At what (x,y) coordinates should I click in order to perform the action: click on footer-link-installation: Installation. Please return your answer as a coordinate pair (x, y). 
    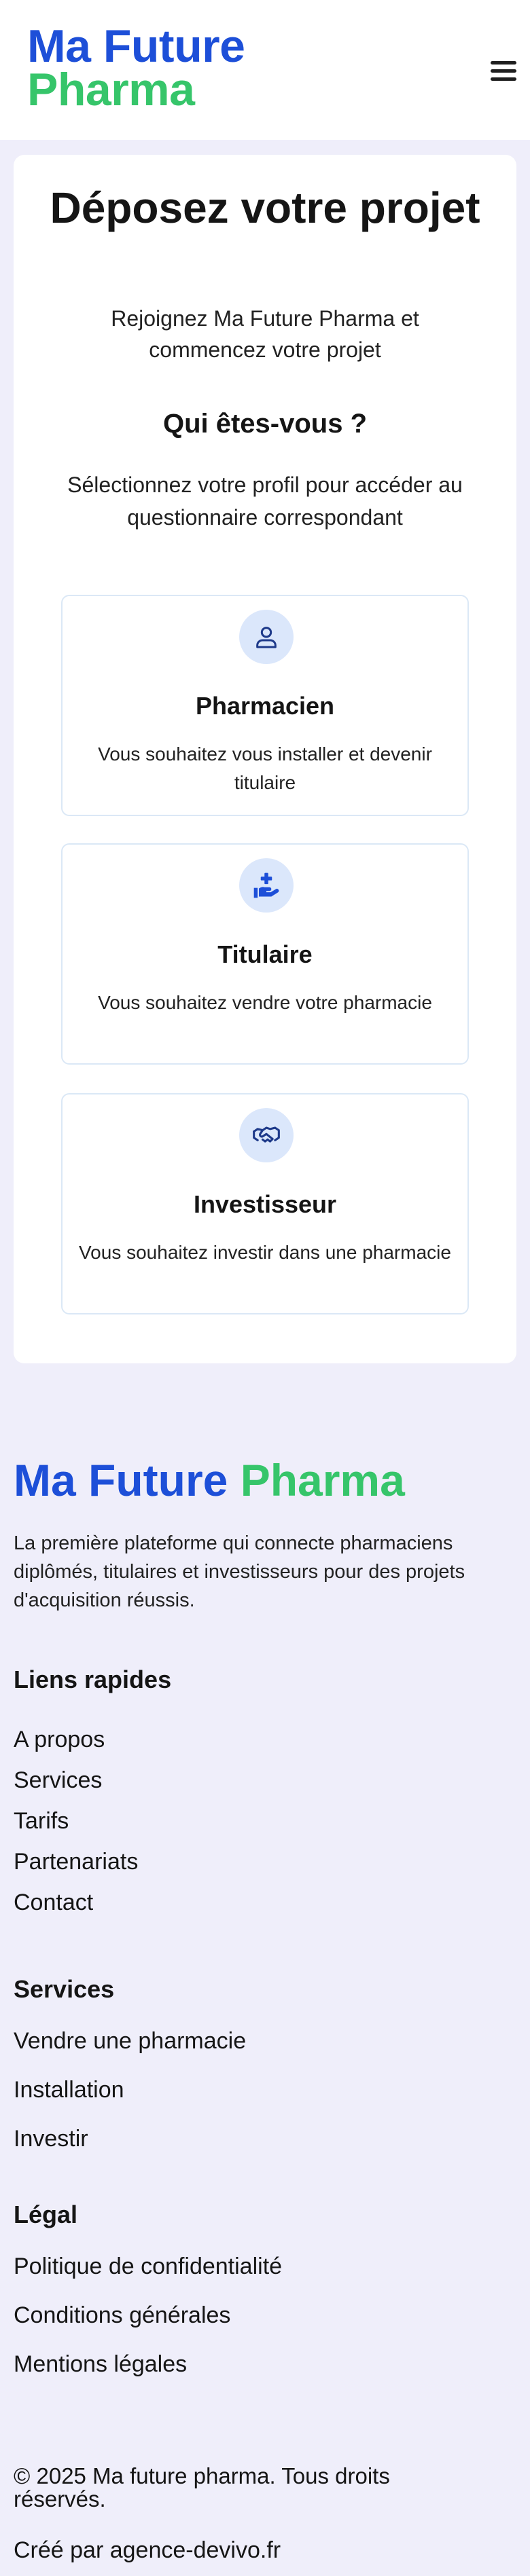
    Looking at the image, I should click on (69, 2090).